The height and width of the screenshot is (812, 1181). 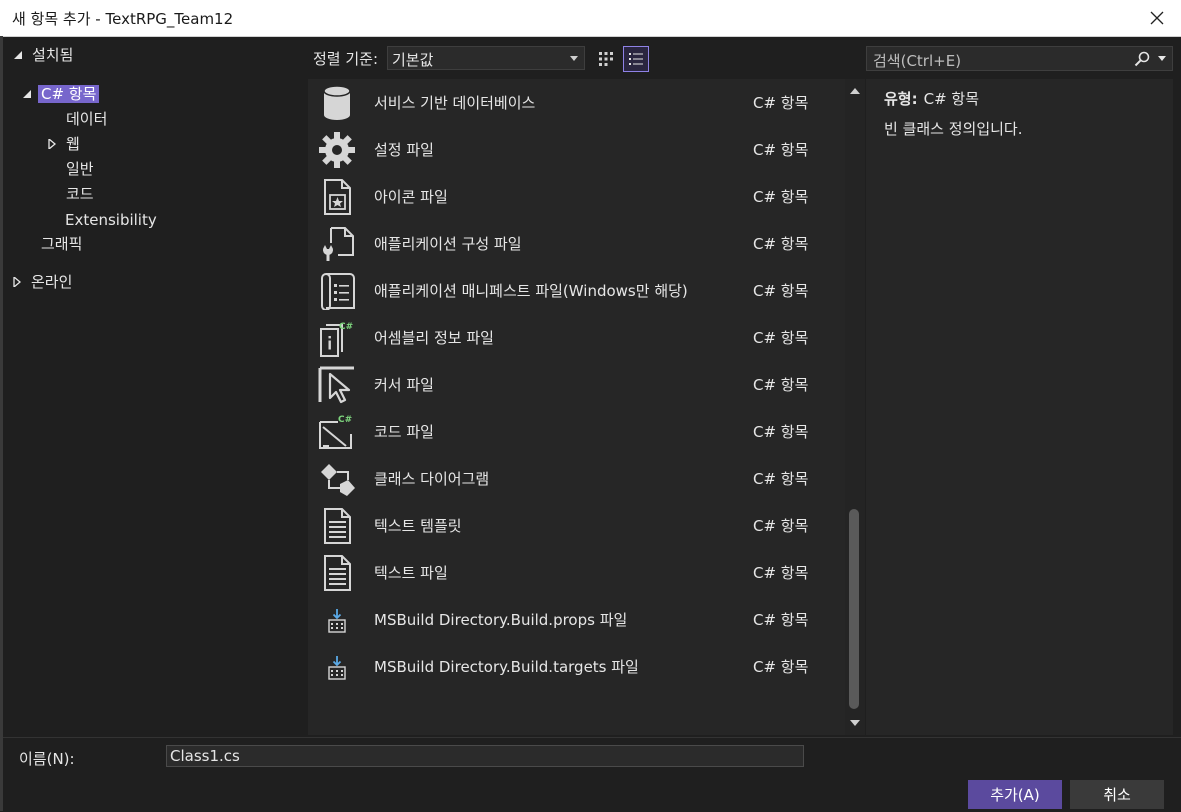 I want to click on list-item: 커서 파일 C# 항목, so click(x=576, y=384).